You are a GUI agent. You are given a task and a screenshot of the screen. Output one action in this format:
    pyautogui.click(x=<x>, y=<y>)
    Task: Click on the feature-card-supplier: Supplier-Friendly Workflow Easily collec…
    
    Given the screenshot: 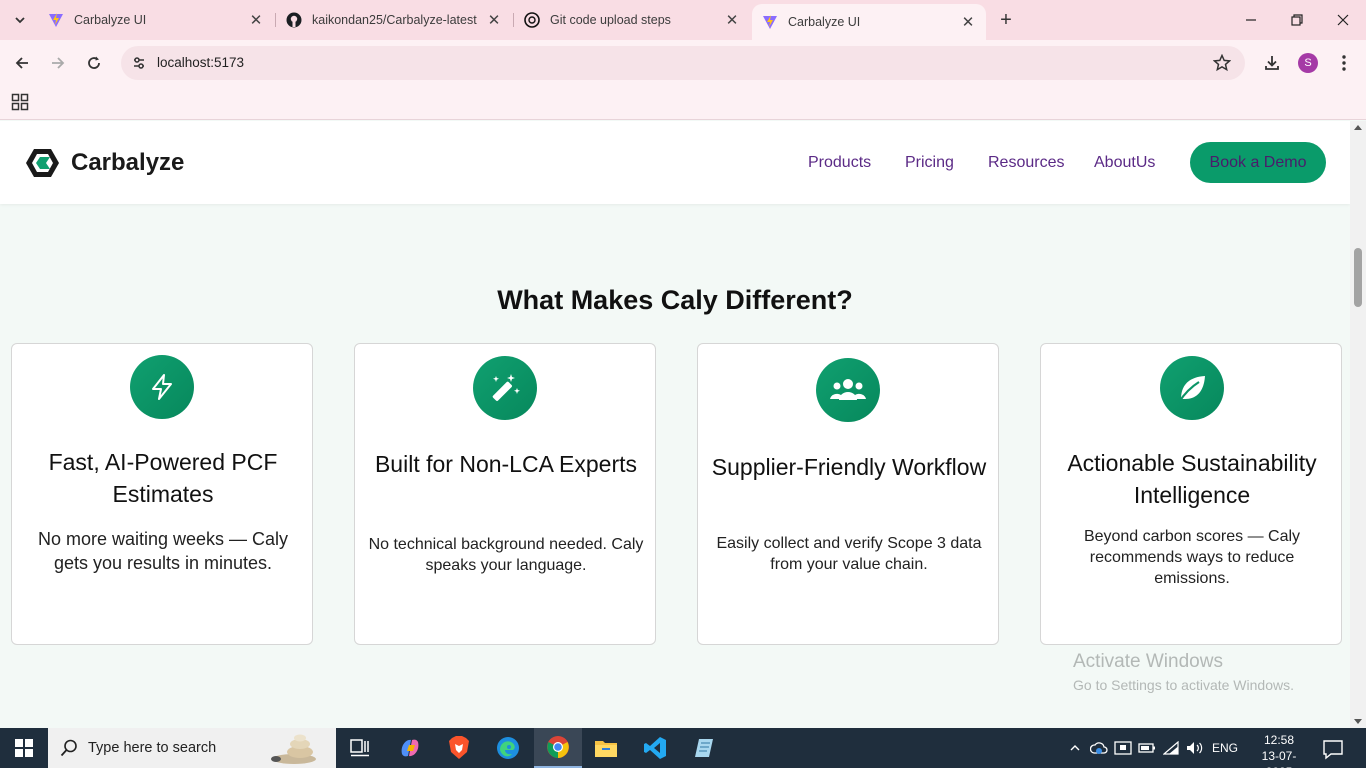 What is the action you would take?
    pyautogui.click(x=848, y=494)
    